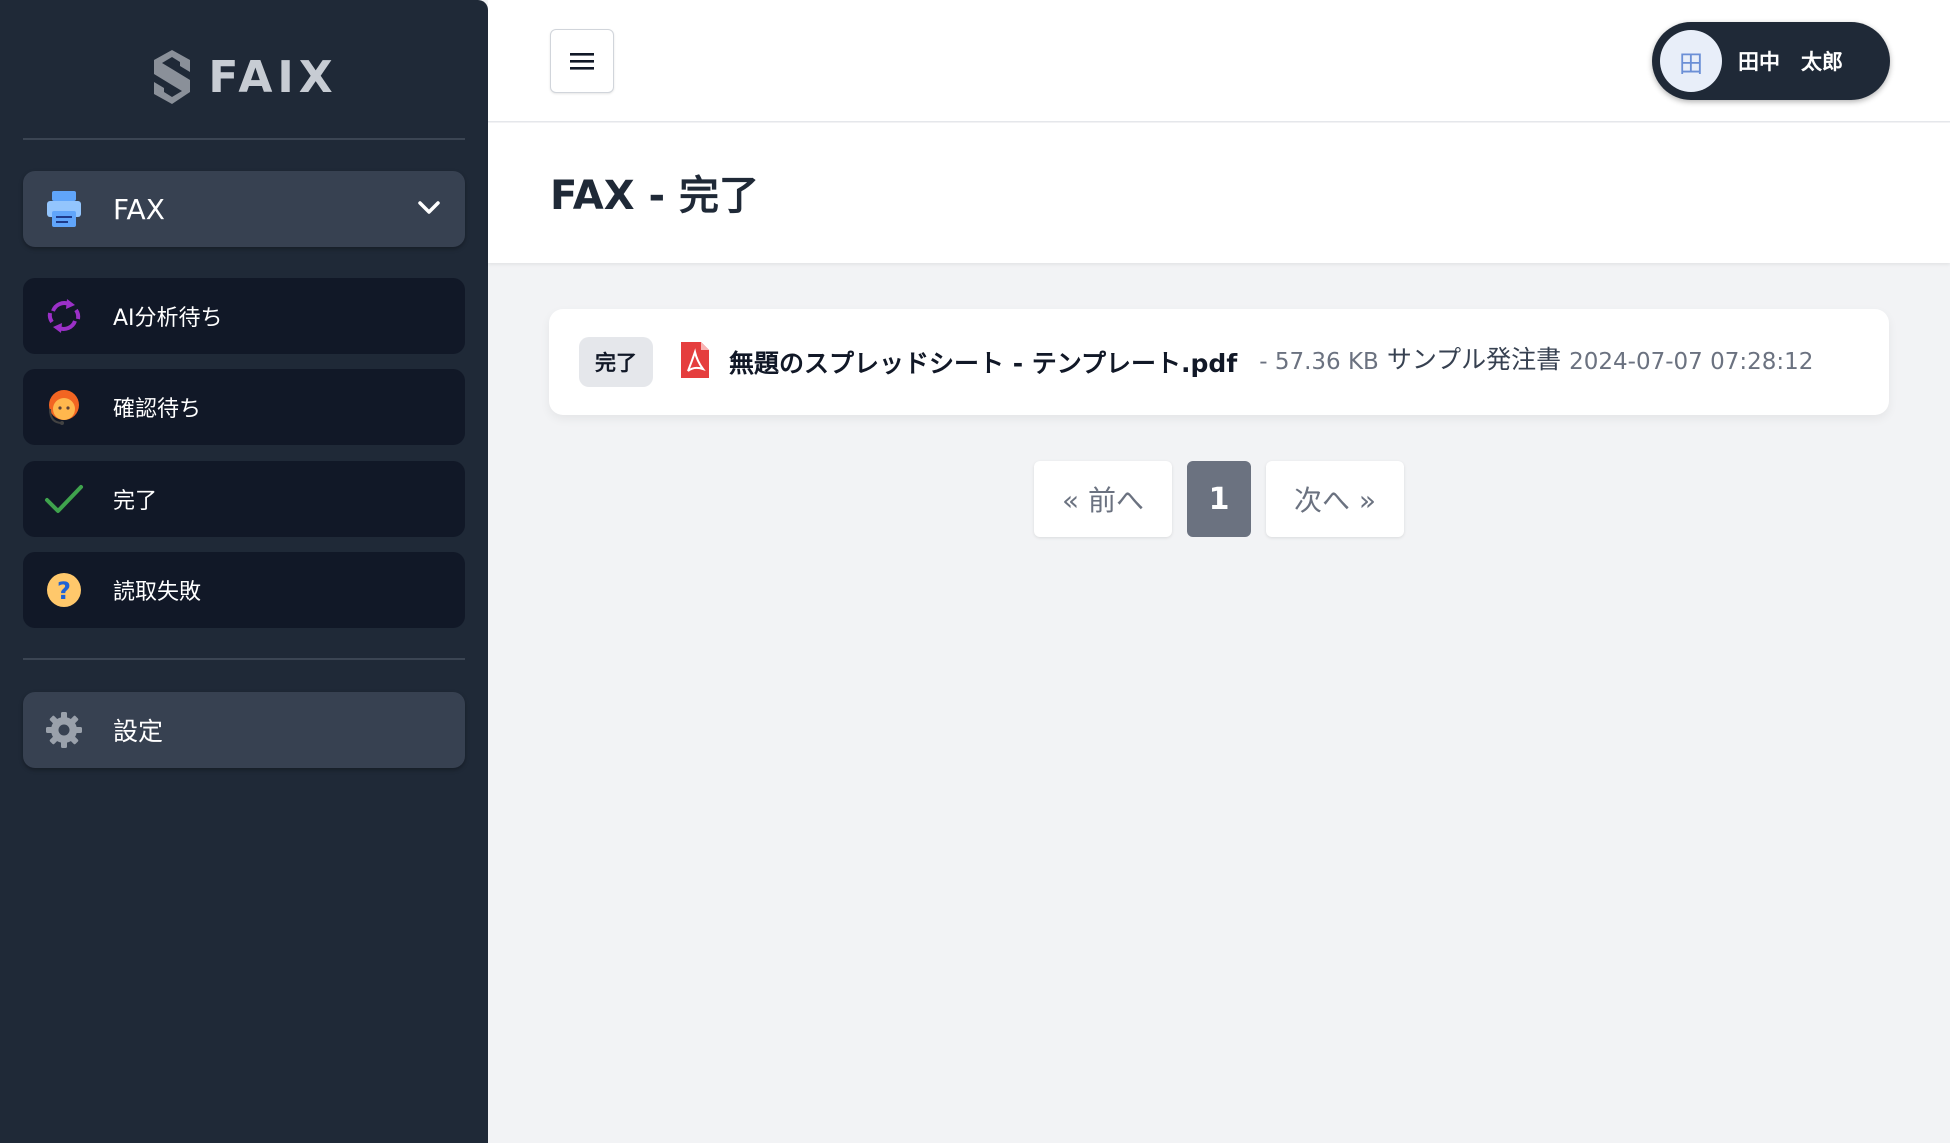 Image resolution: width=1950 pixels, height=1143 pixels. I want to click on sidebar-item-read-failed: ? 読取失敗, so click(244, 590).